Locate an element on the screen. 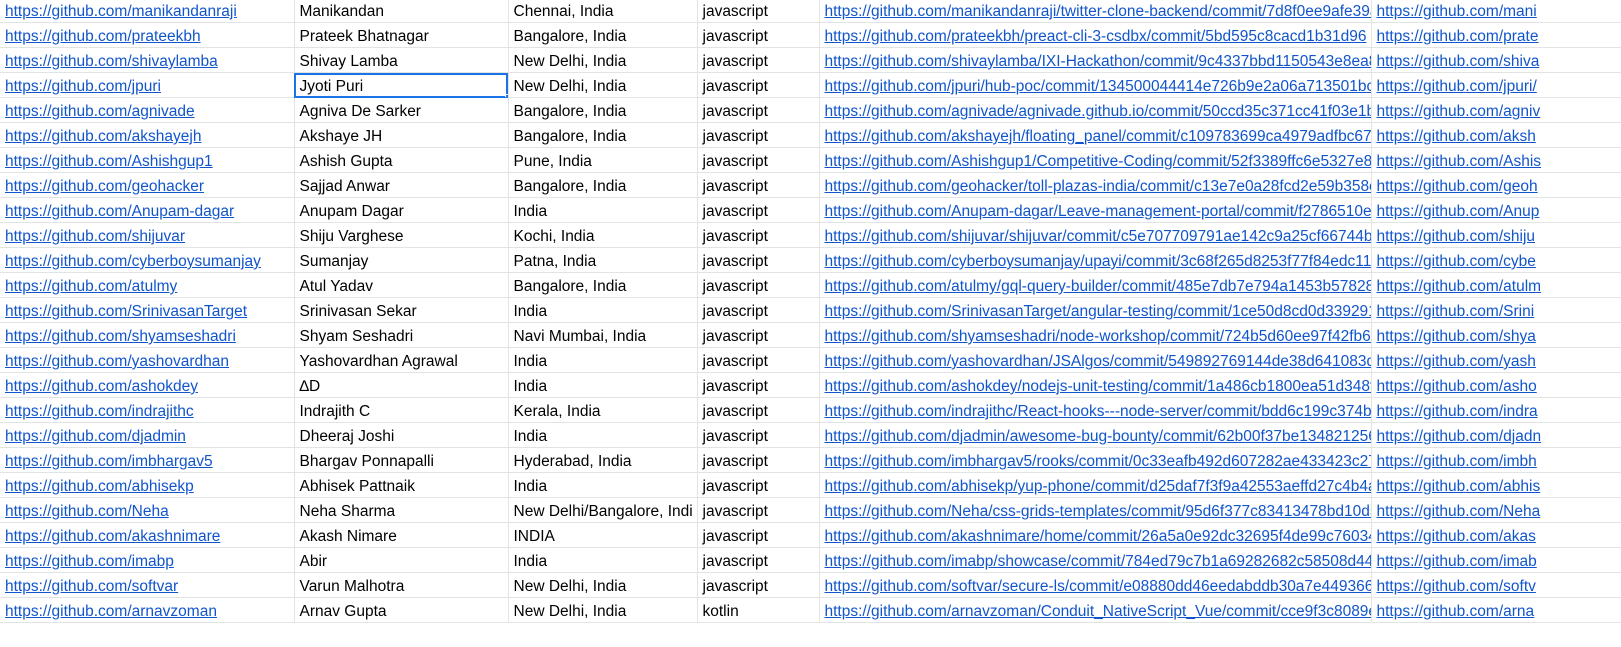 The height and width of the screenshot is (647, 1621). location-cell: Kochi, India is located at coordinates (603, 235).